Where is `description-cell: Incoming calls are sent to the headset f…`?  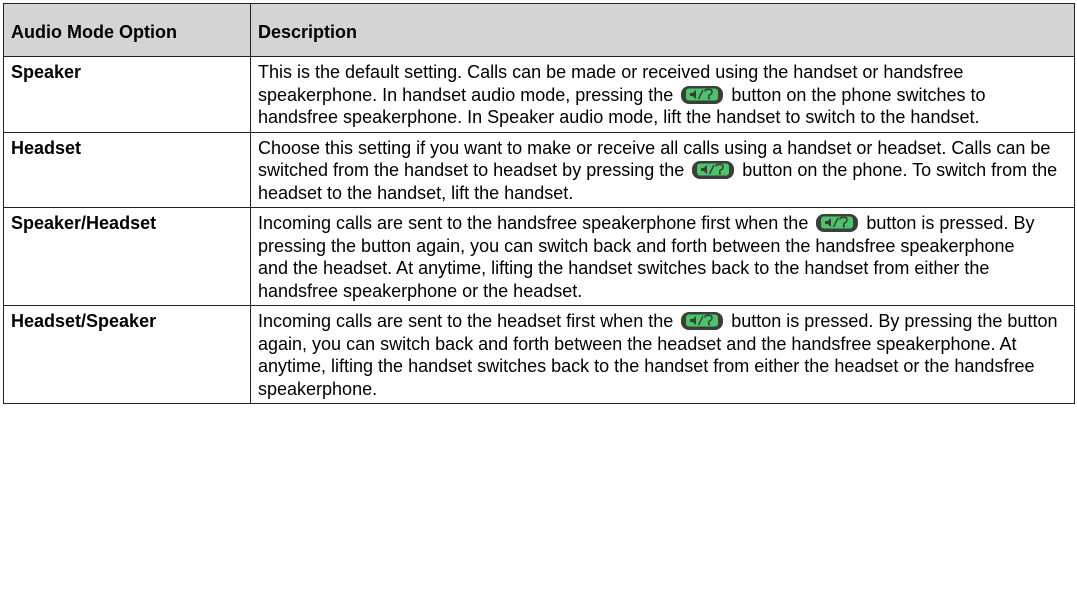 description-cell: Incoming calls are sent to the headset f… is located at coordinates (662, 354).